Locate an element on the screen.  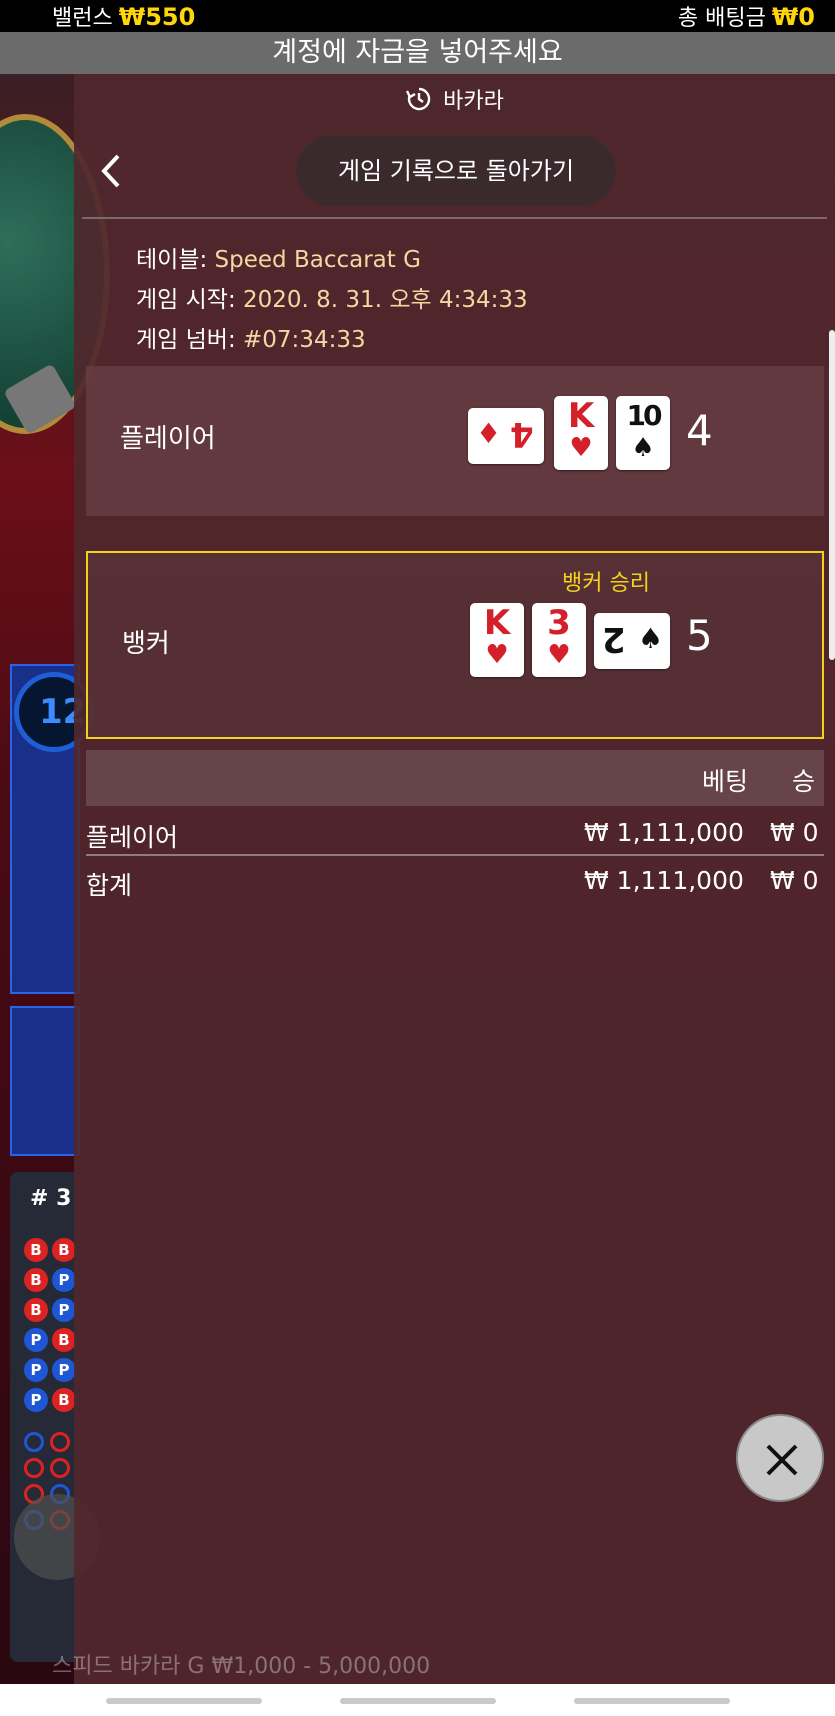
start-value: 2020. 8. 31. 오후 4:34:33 is located at coordinates (385, 300).